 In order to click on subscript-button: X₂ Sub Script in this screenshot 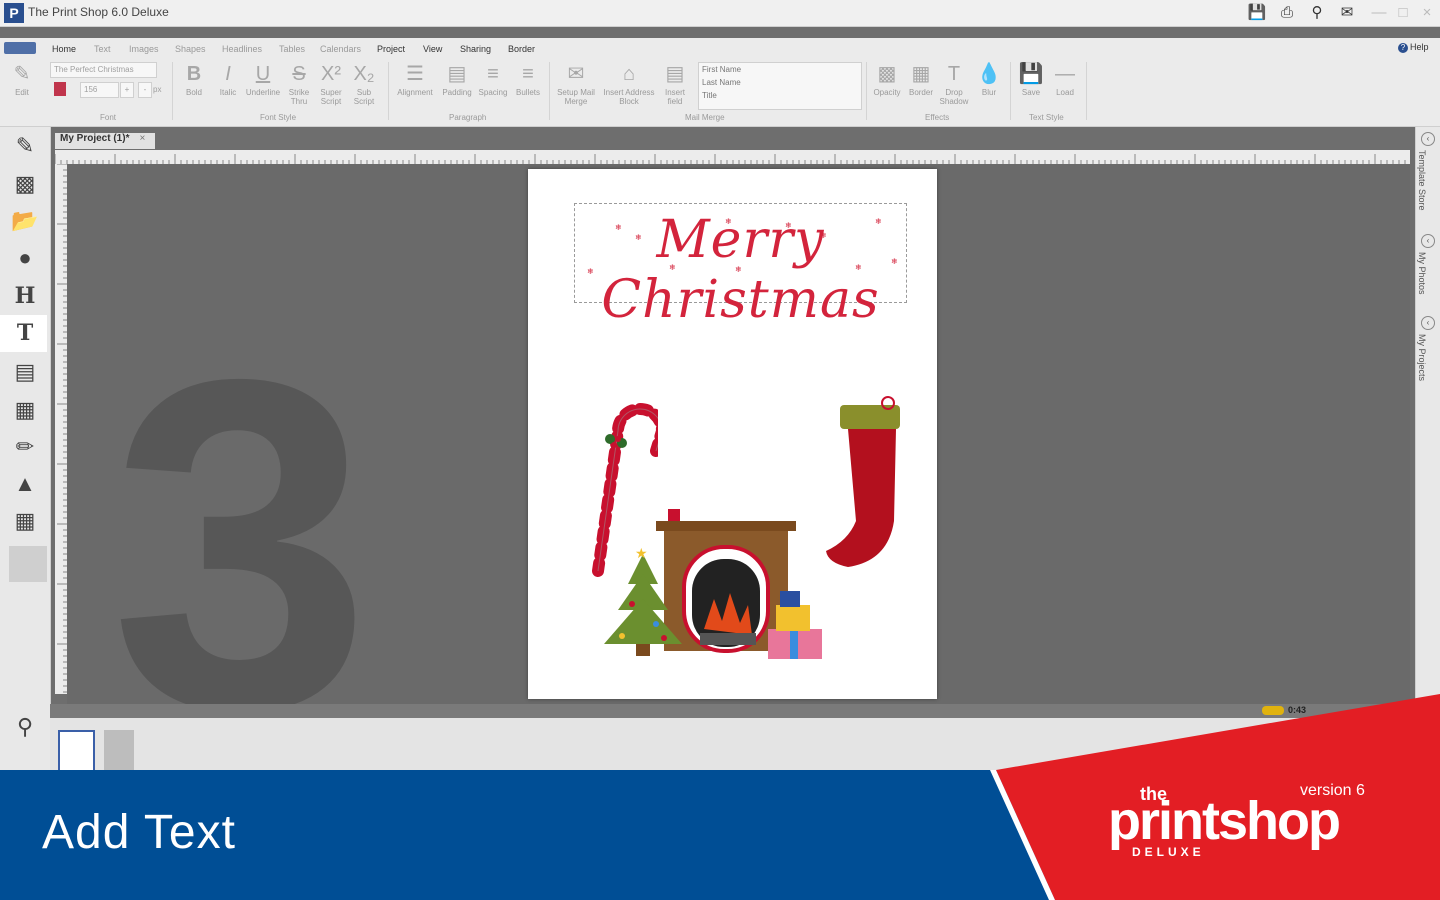, I will do `click(364, 84)`.